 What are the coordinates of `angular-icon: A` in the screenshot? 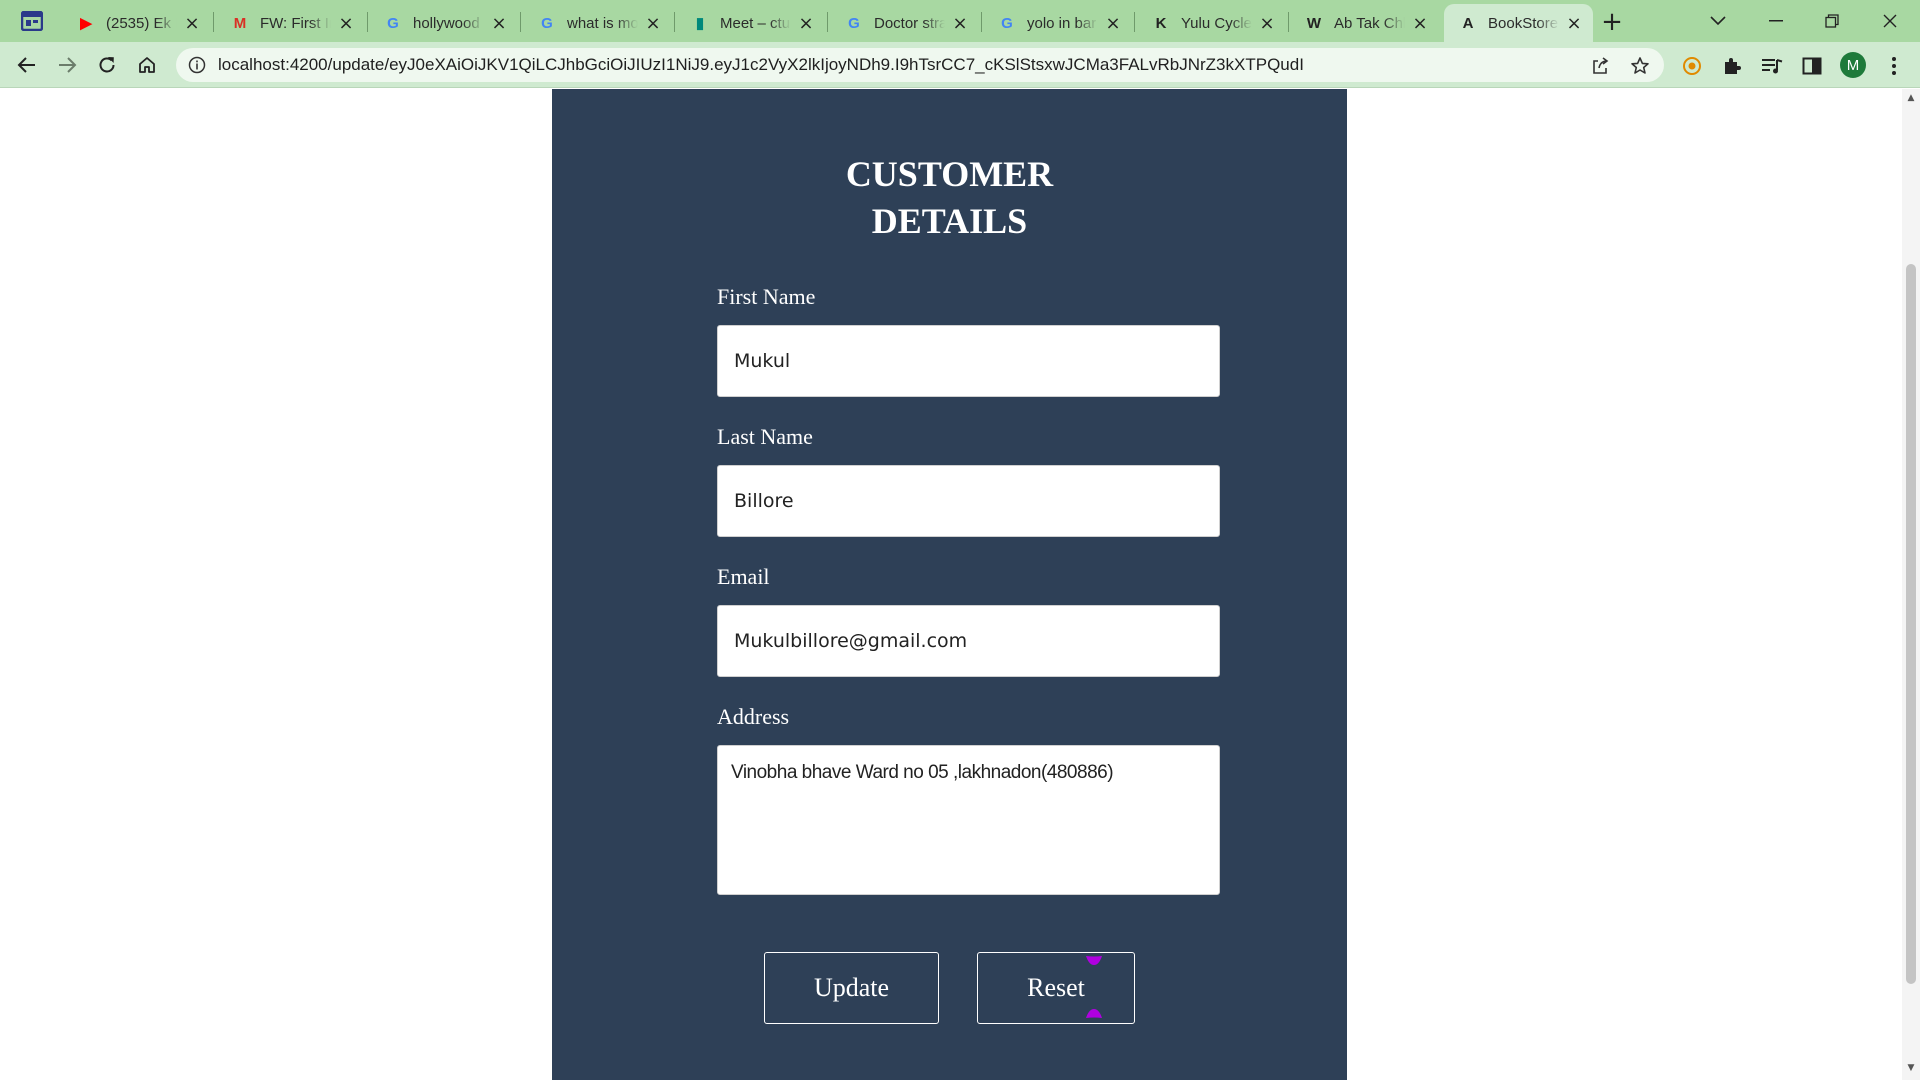 It's located at (1468, 23).